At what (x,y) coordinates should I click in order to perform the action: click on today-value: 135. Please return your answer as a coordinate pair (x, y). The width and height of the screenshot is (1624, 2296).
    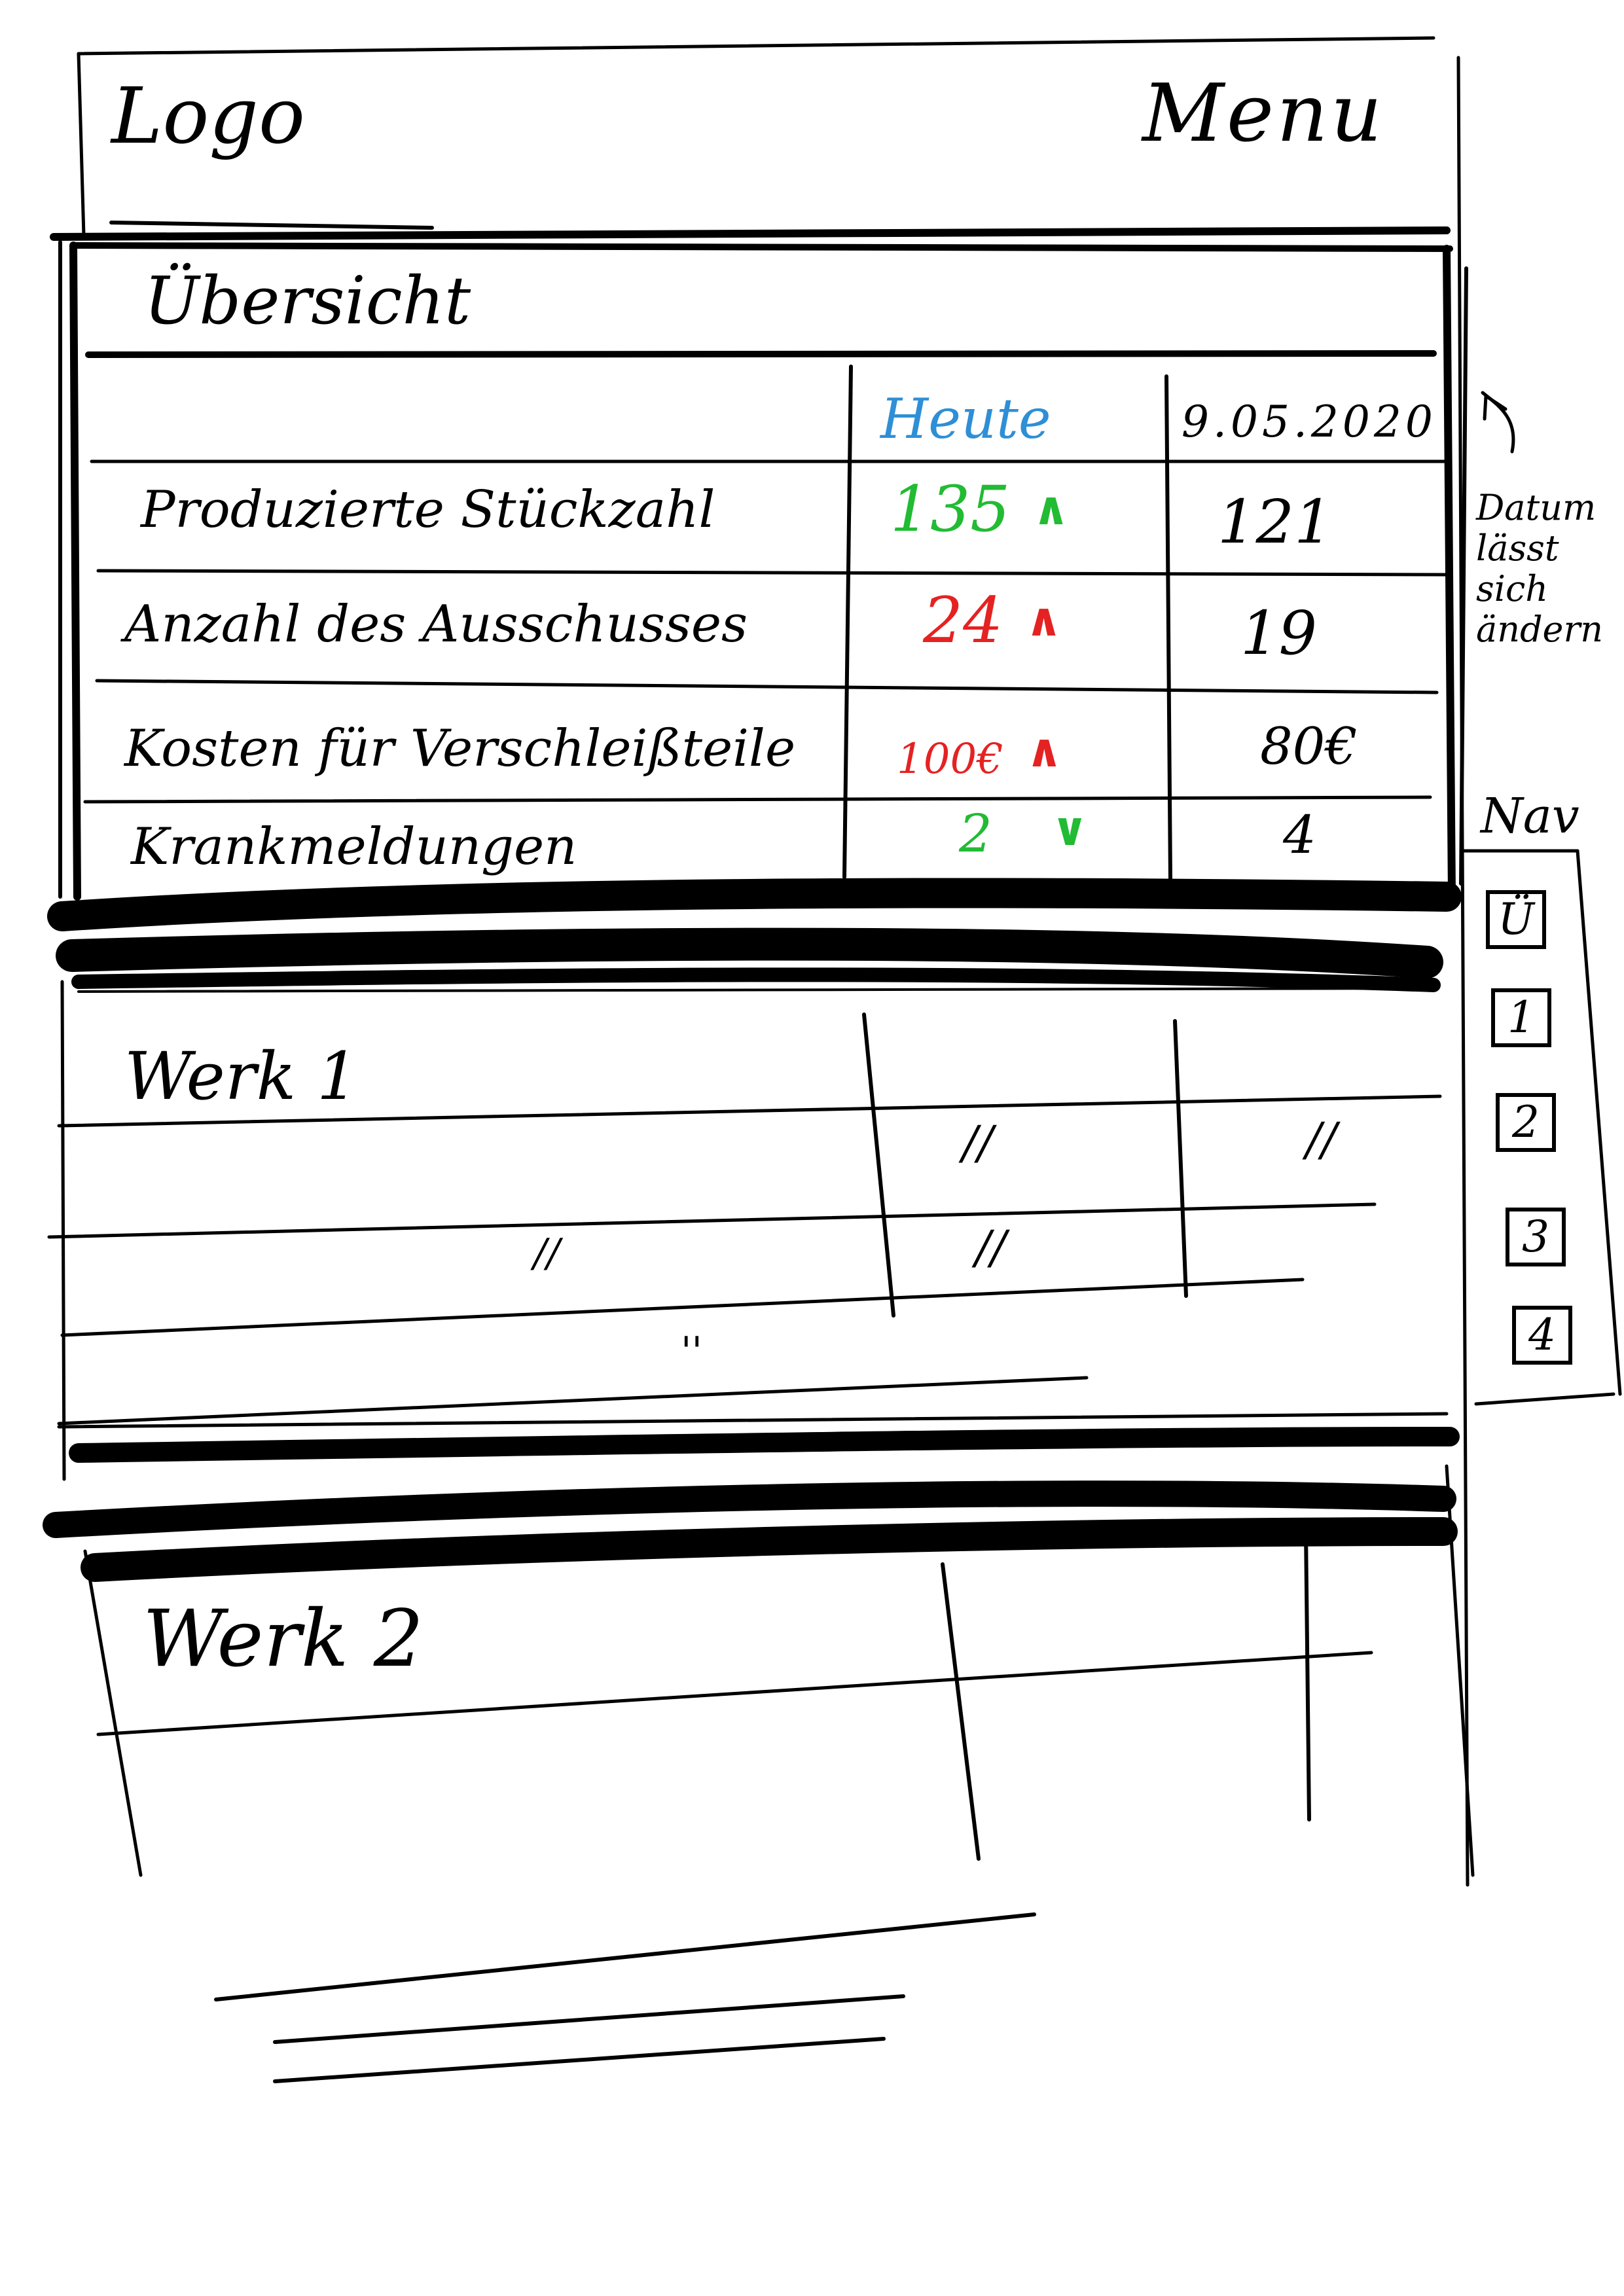
    Looking at the image, I should click on (950, 509).